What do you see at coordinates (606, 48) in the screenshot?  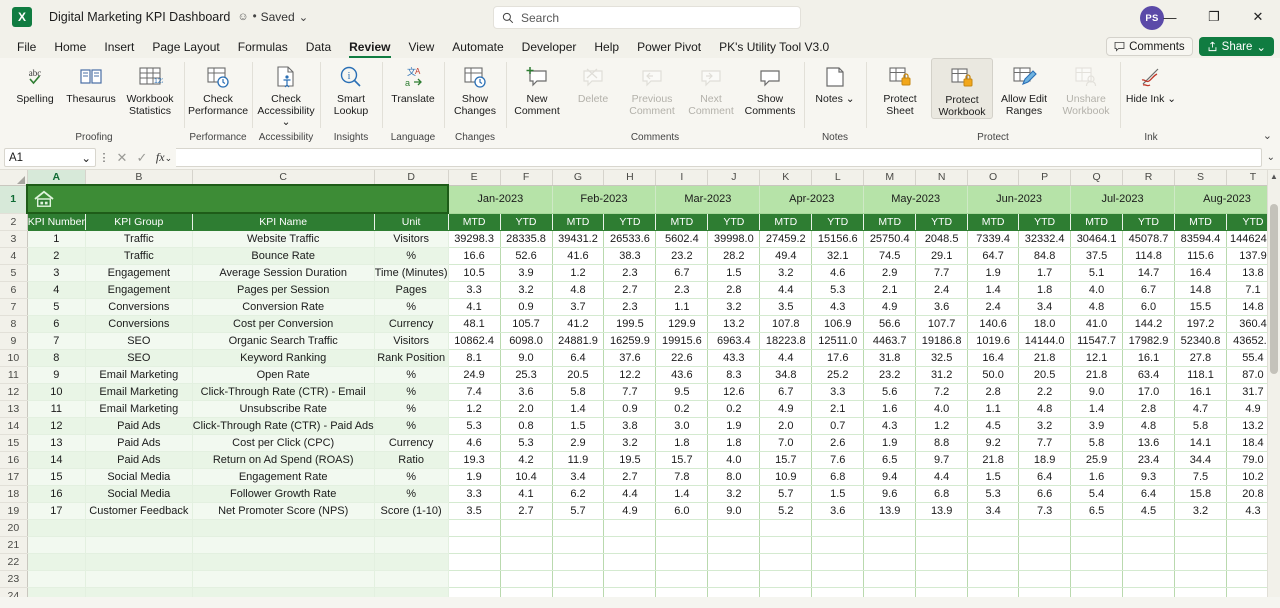 I see `ribbon-tab-help: Help` at bounding box center [606, 48].